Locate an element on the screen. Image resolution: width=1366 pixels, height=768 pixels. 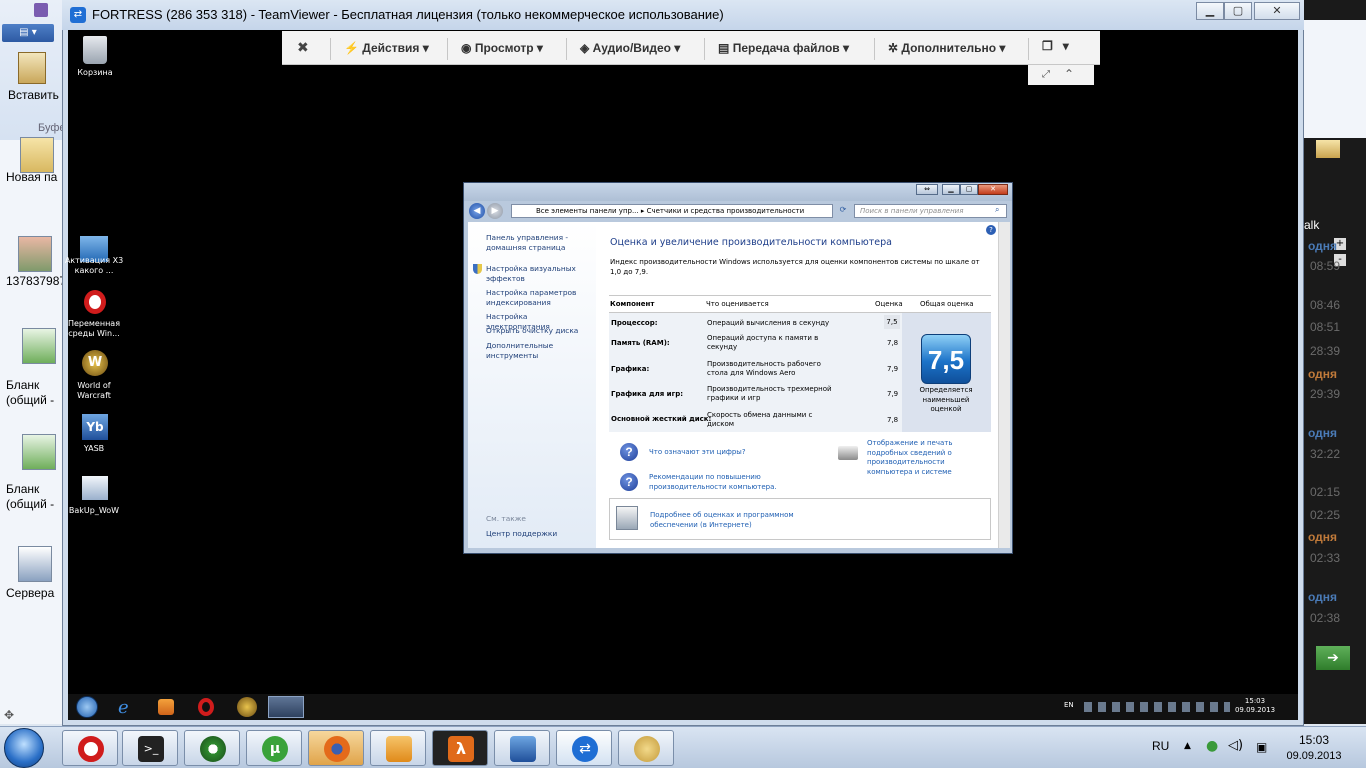
tray-arrow-icon: ▲ is located at coordinates (1187, 746).